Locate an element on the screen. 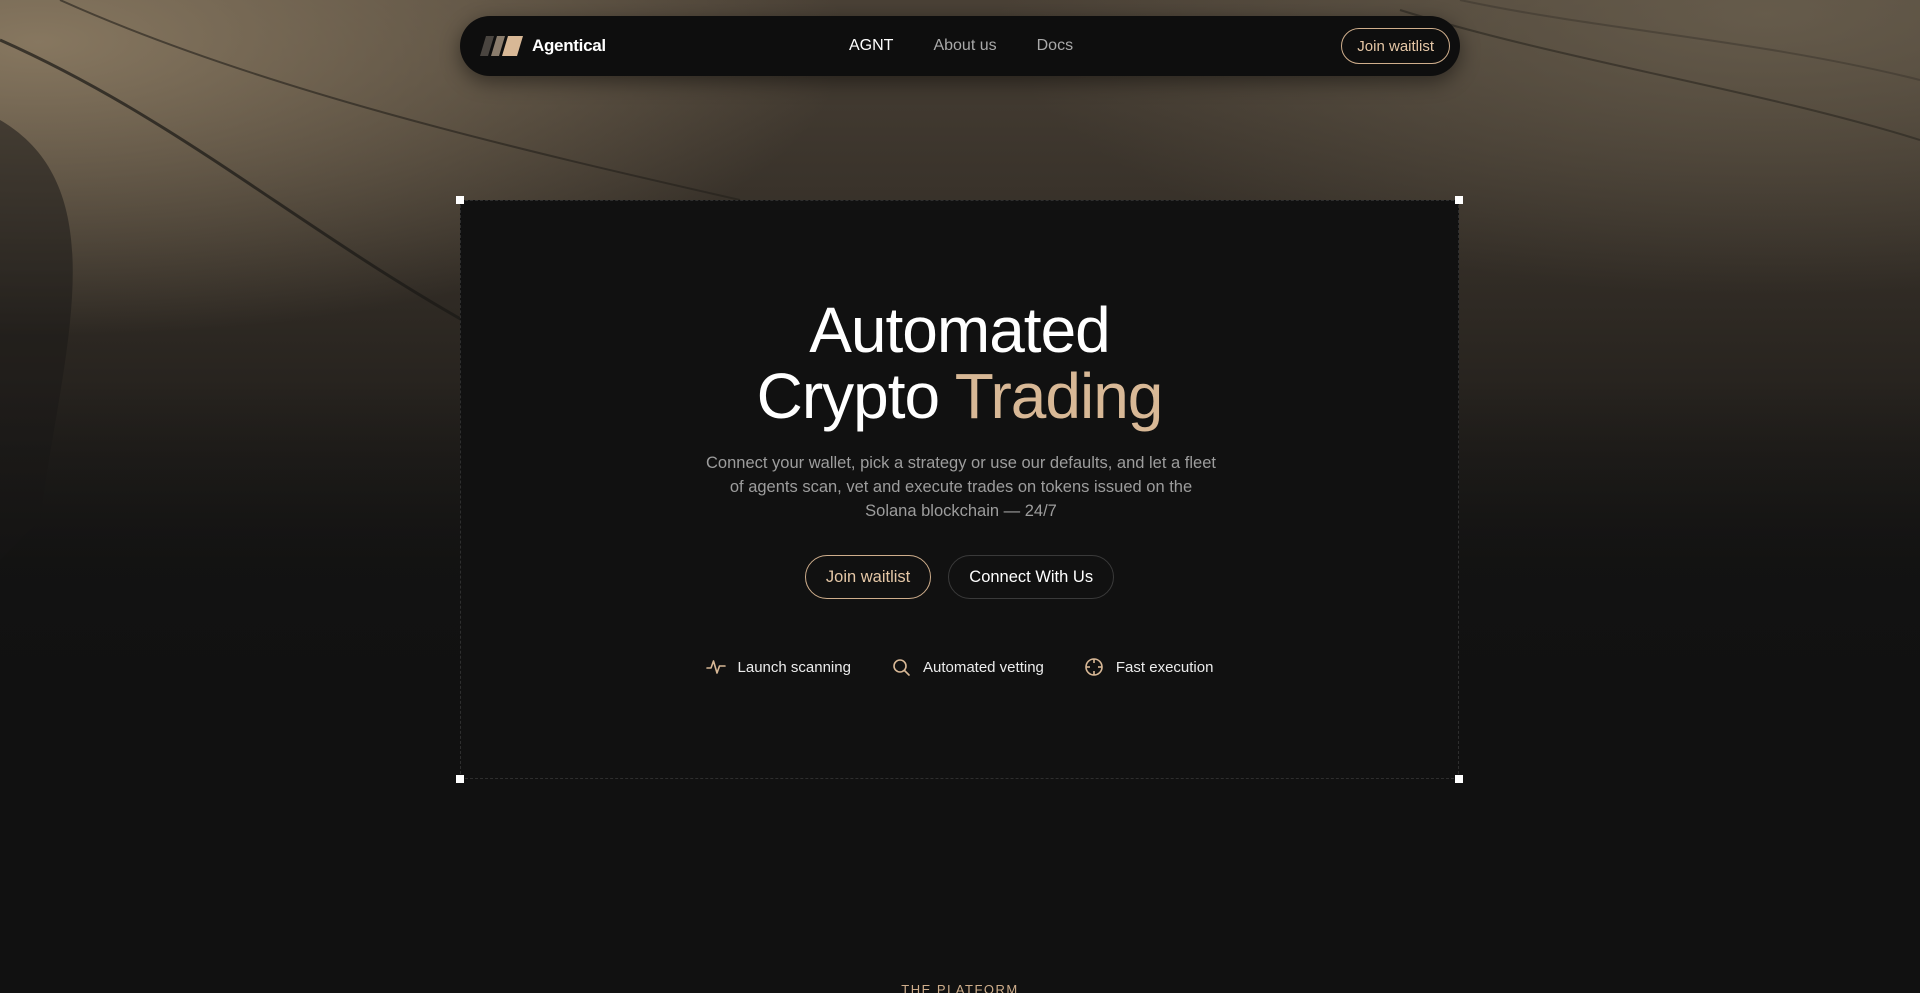  feature-launch-scanning: Launch scanning is located at coordinates (778, 667).